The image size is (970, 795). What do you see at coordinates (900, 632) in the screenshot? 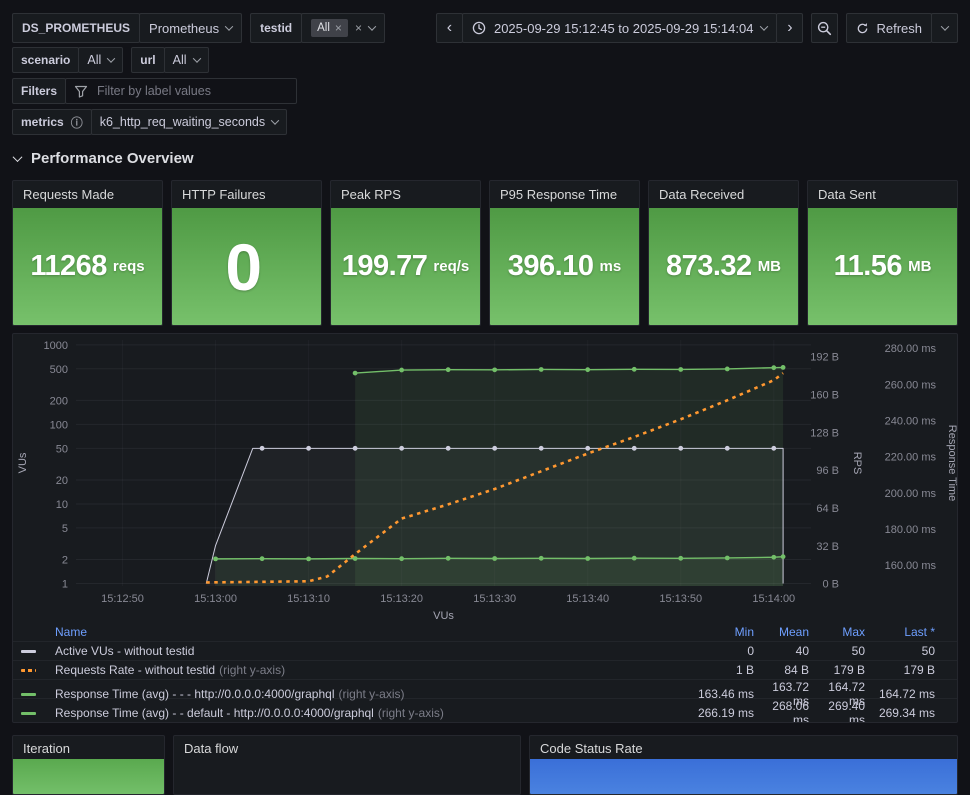
I see `legend-sort-last: Last *` at bounding box center [900, 632].